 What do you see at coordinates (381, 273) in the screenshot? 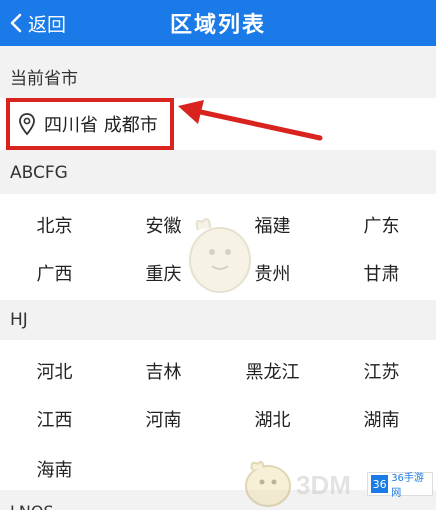
I see `province-item: 甘肃` at bounding box center [381, 273].